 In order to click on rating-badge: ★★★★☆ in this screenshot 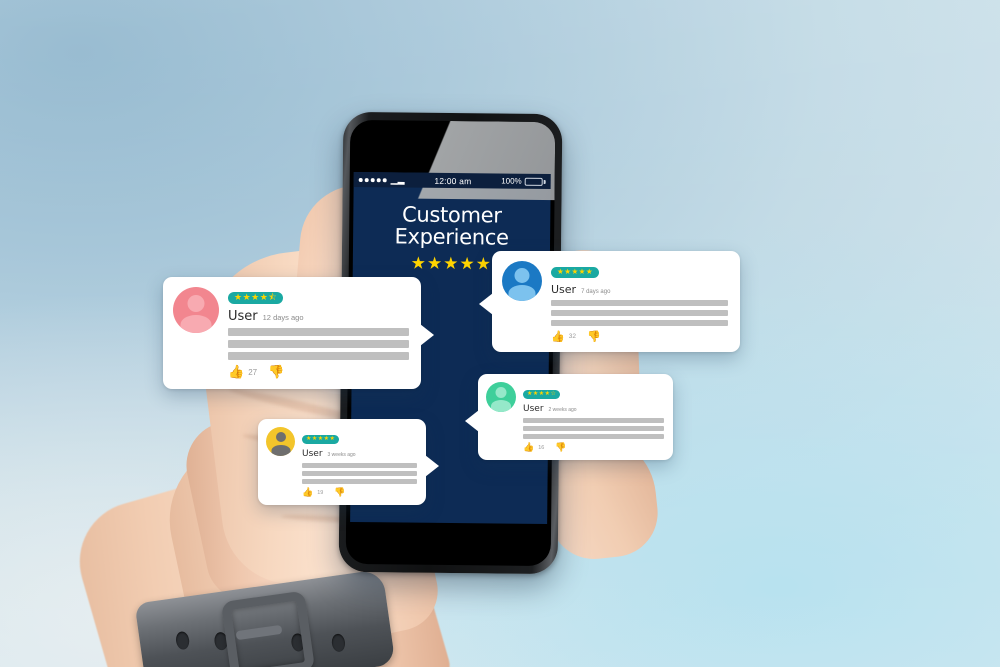, I will do `click(542, 394)`.